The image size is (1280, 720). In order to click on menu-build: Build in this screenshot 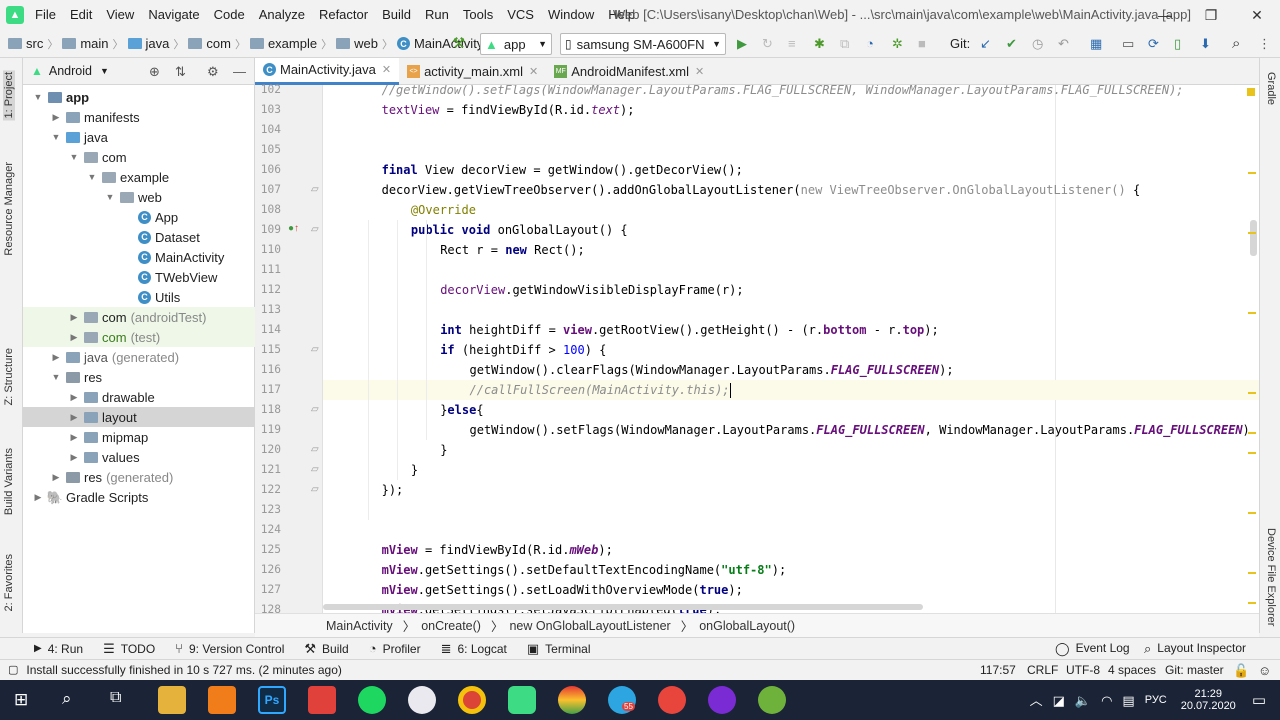, I will do `click(396, 15)`.